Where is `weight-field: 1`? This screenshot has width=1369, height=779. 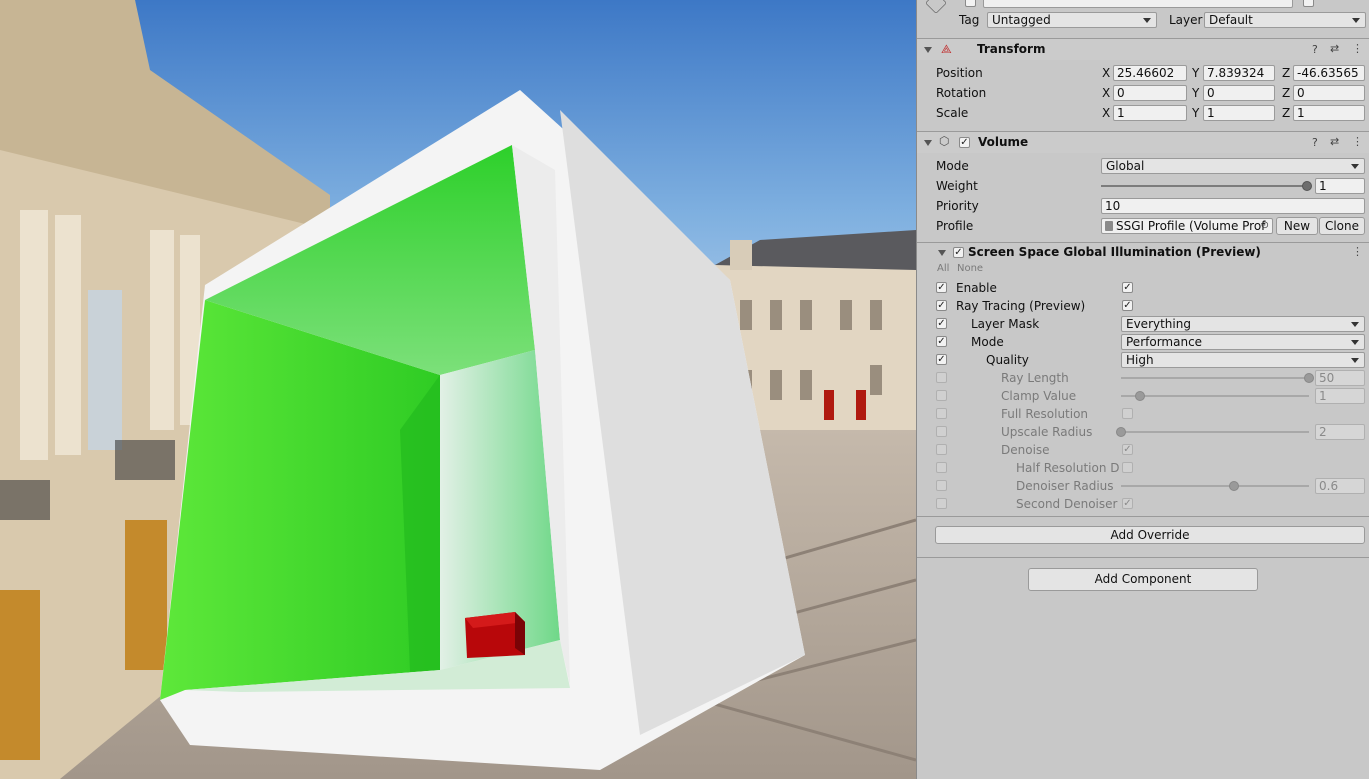
weight-field: 1 is located at coordinates (1340, 186).